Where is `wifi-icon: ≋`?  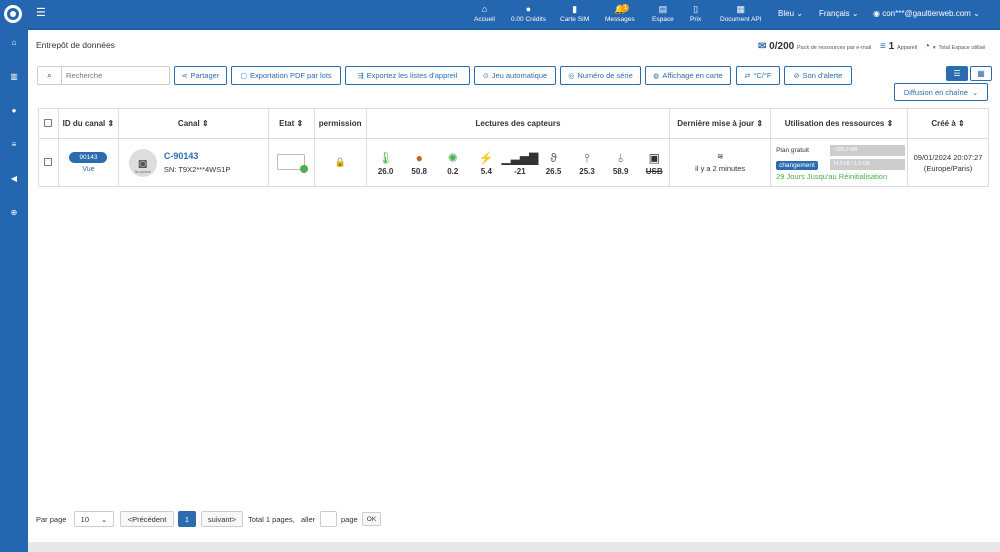 wifi-icon: ≋ is located at coordinates (720, 156).